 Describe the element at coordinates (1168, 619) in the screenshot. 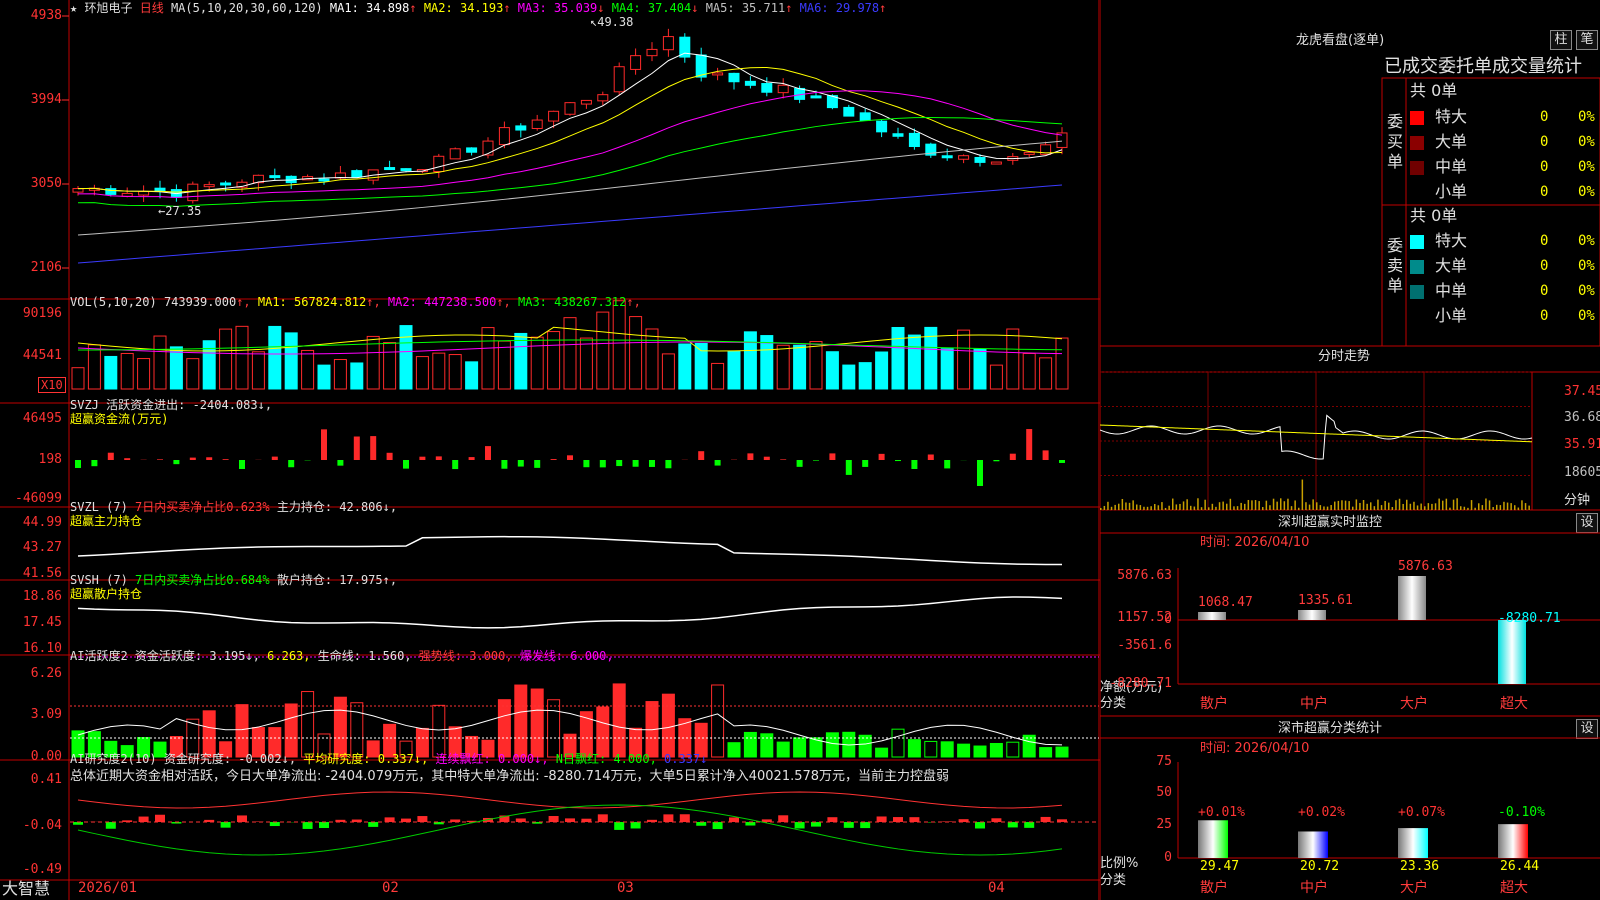

I see `monitor-y-label: 0` at that location.